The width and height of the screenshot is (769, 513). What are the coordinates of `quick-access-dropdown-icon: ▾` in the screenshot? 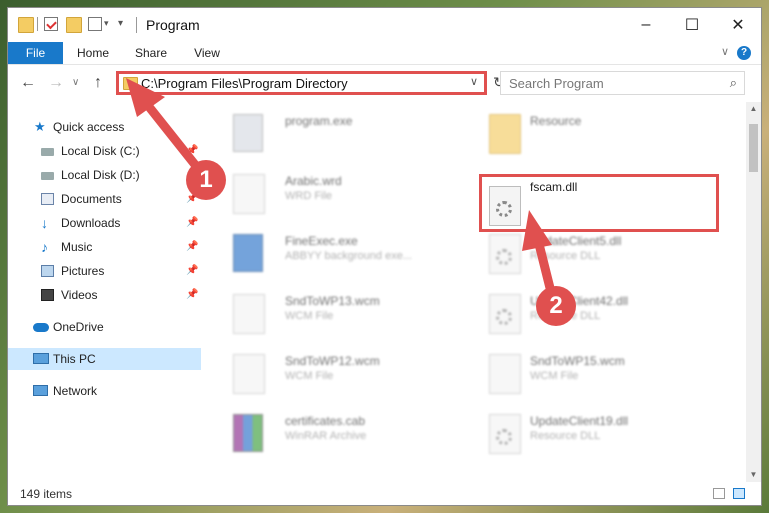 It's located at (120, 23).